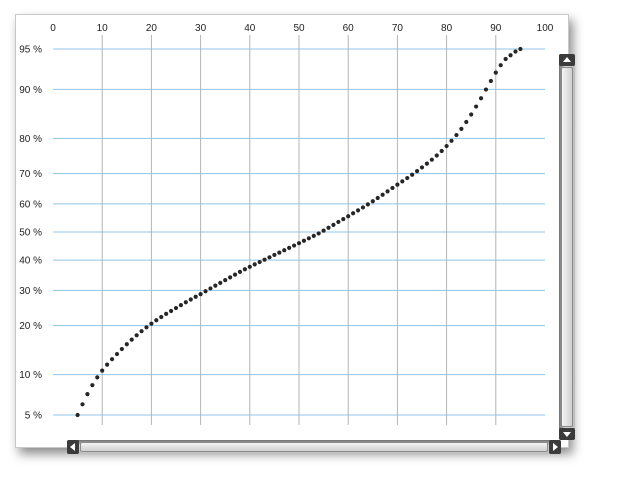 Image resolution: width=624 pixels, height=491 pixels. Describe the element at coordinates (30, 50) in the screenshot. I see `y-tick-label: 95 %` at that location.